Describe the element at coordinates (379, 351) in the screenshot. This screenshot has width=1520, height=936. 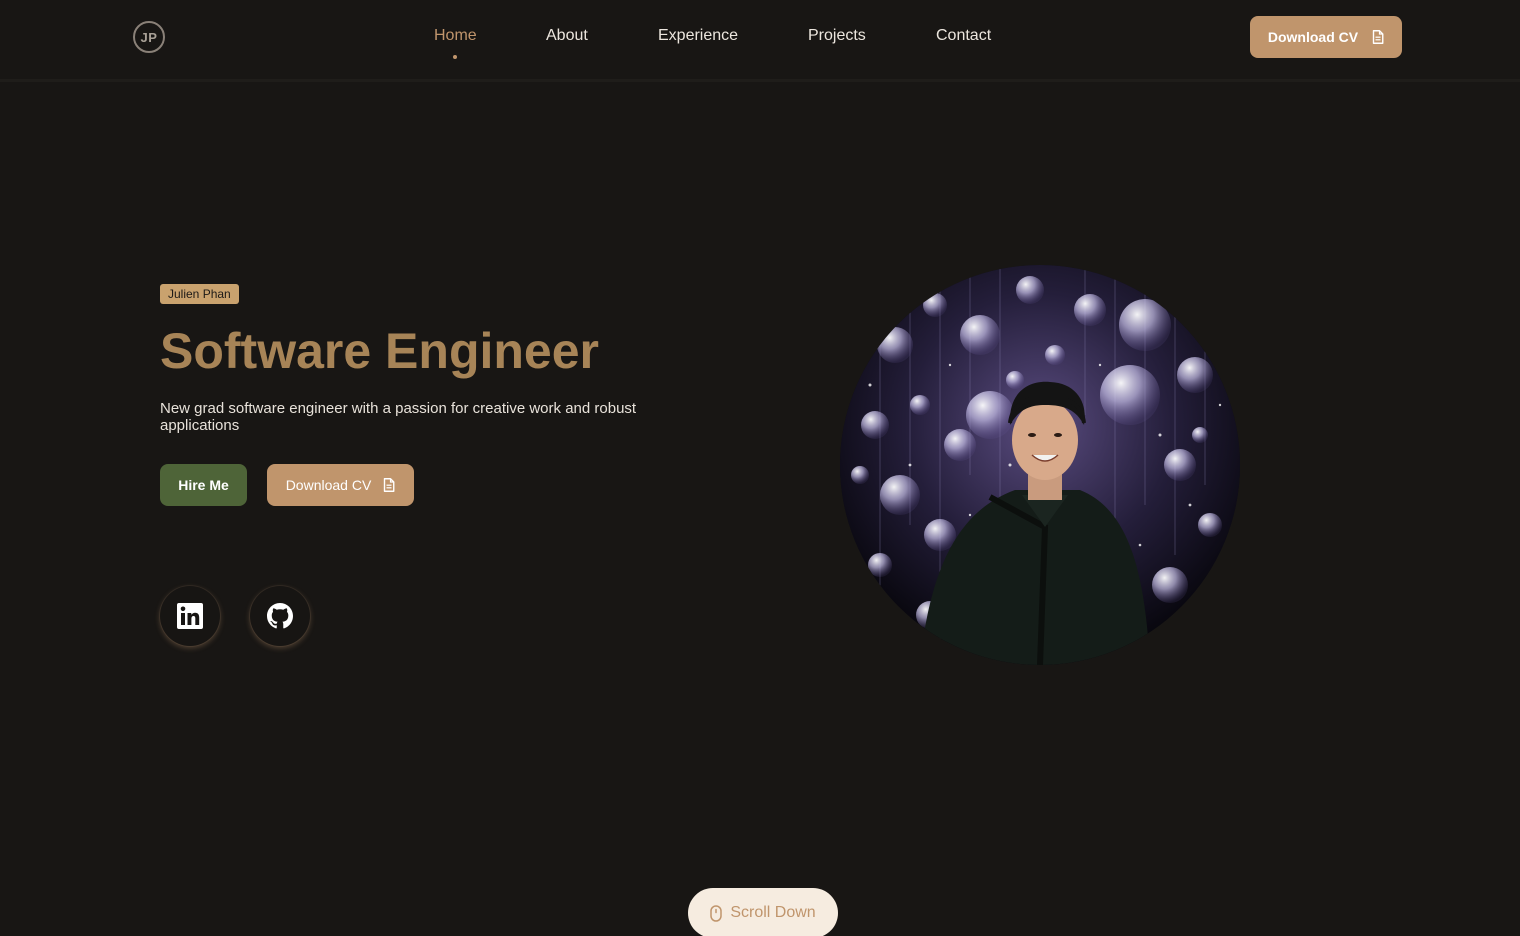
I see `hero-title: Software Engineer` at that location.